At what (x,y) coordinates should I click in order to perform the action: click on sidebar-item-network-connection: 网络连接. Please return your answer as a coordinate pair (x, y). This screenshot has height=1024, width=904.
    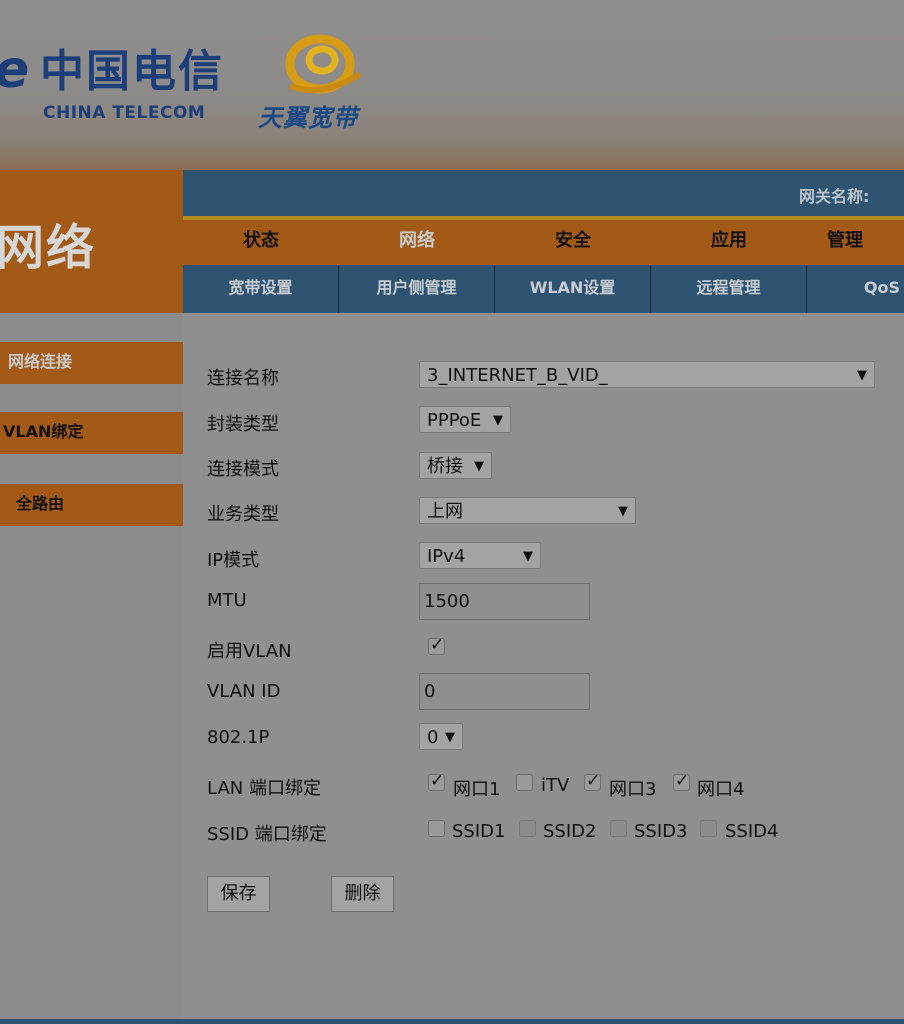
    Looking at the image, I should click on (91, 363).